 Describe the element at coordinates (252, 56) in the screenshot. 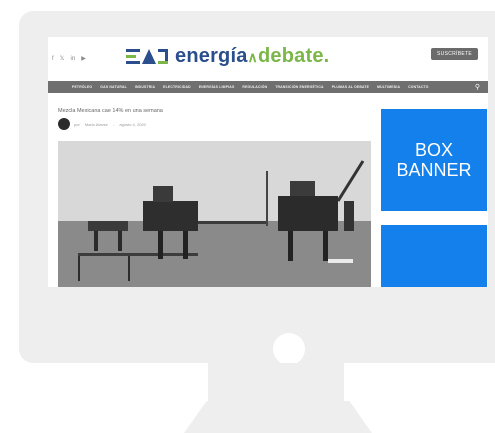

I see `logo-wordmark: energía∧debate.` at that location.